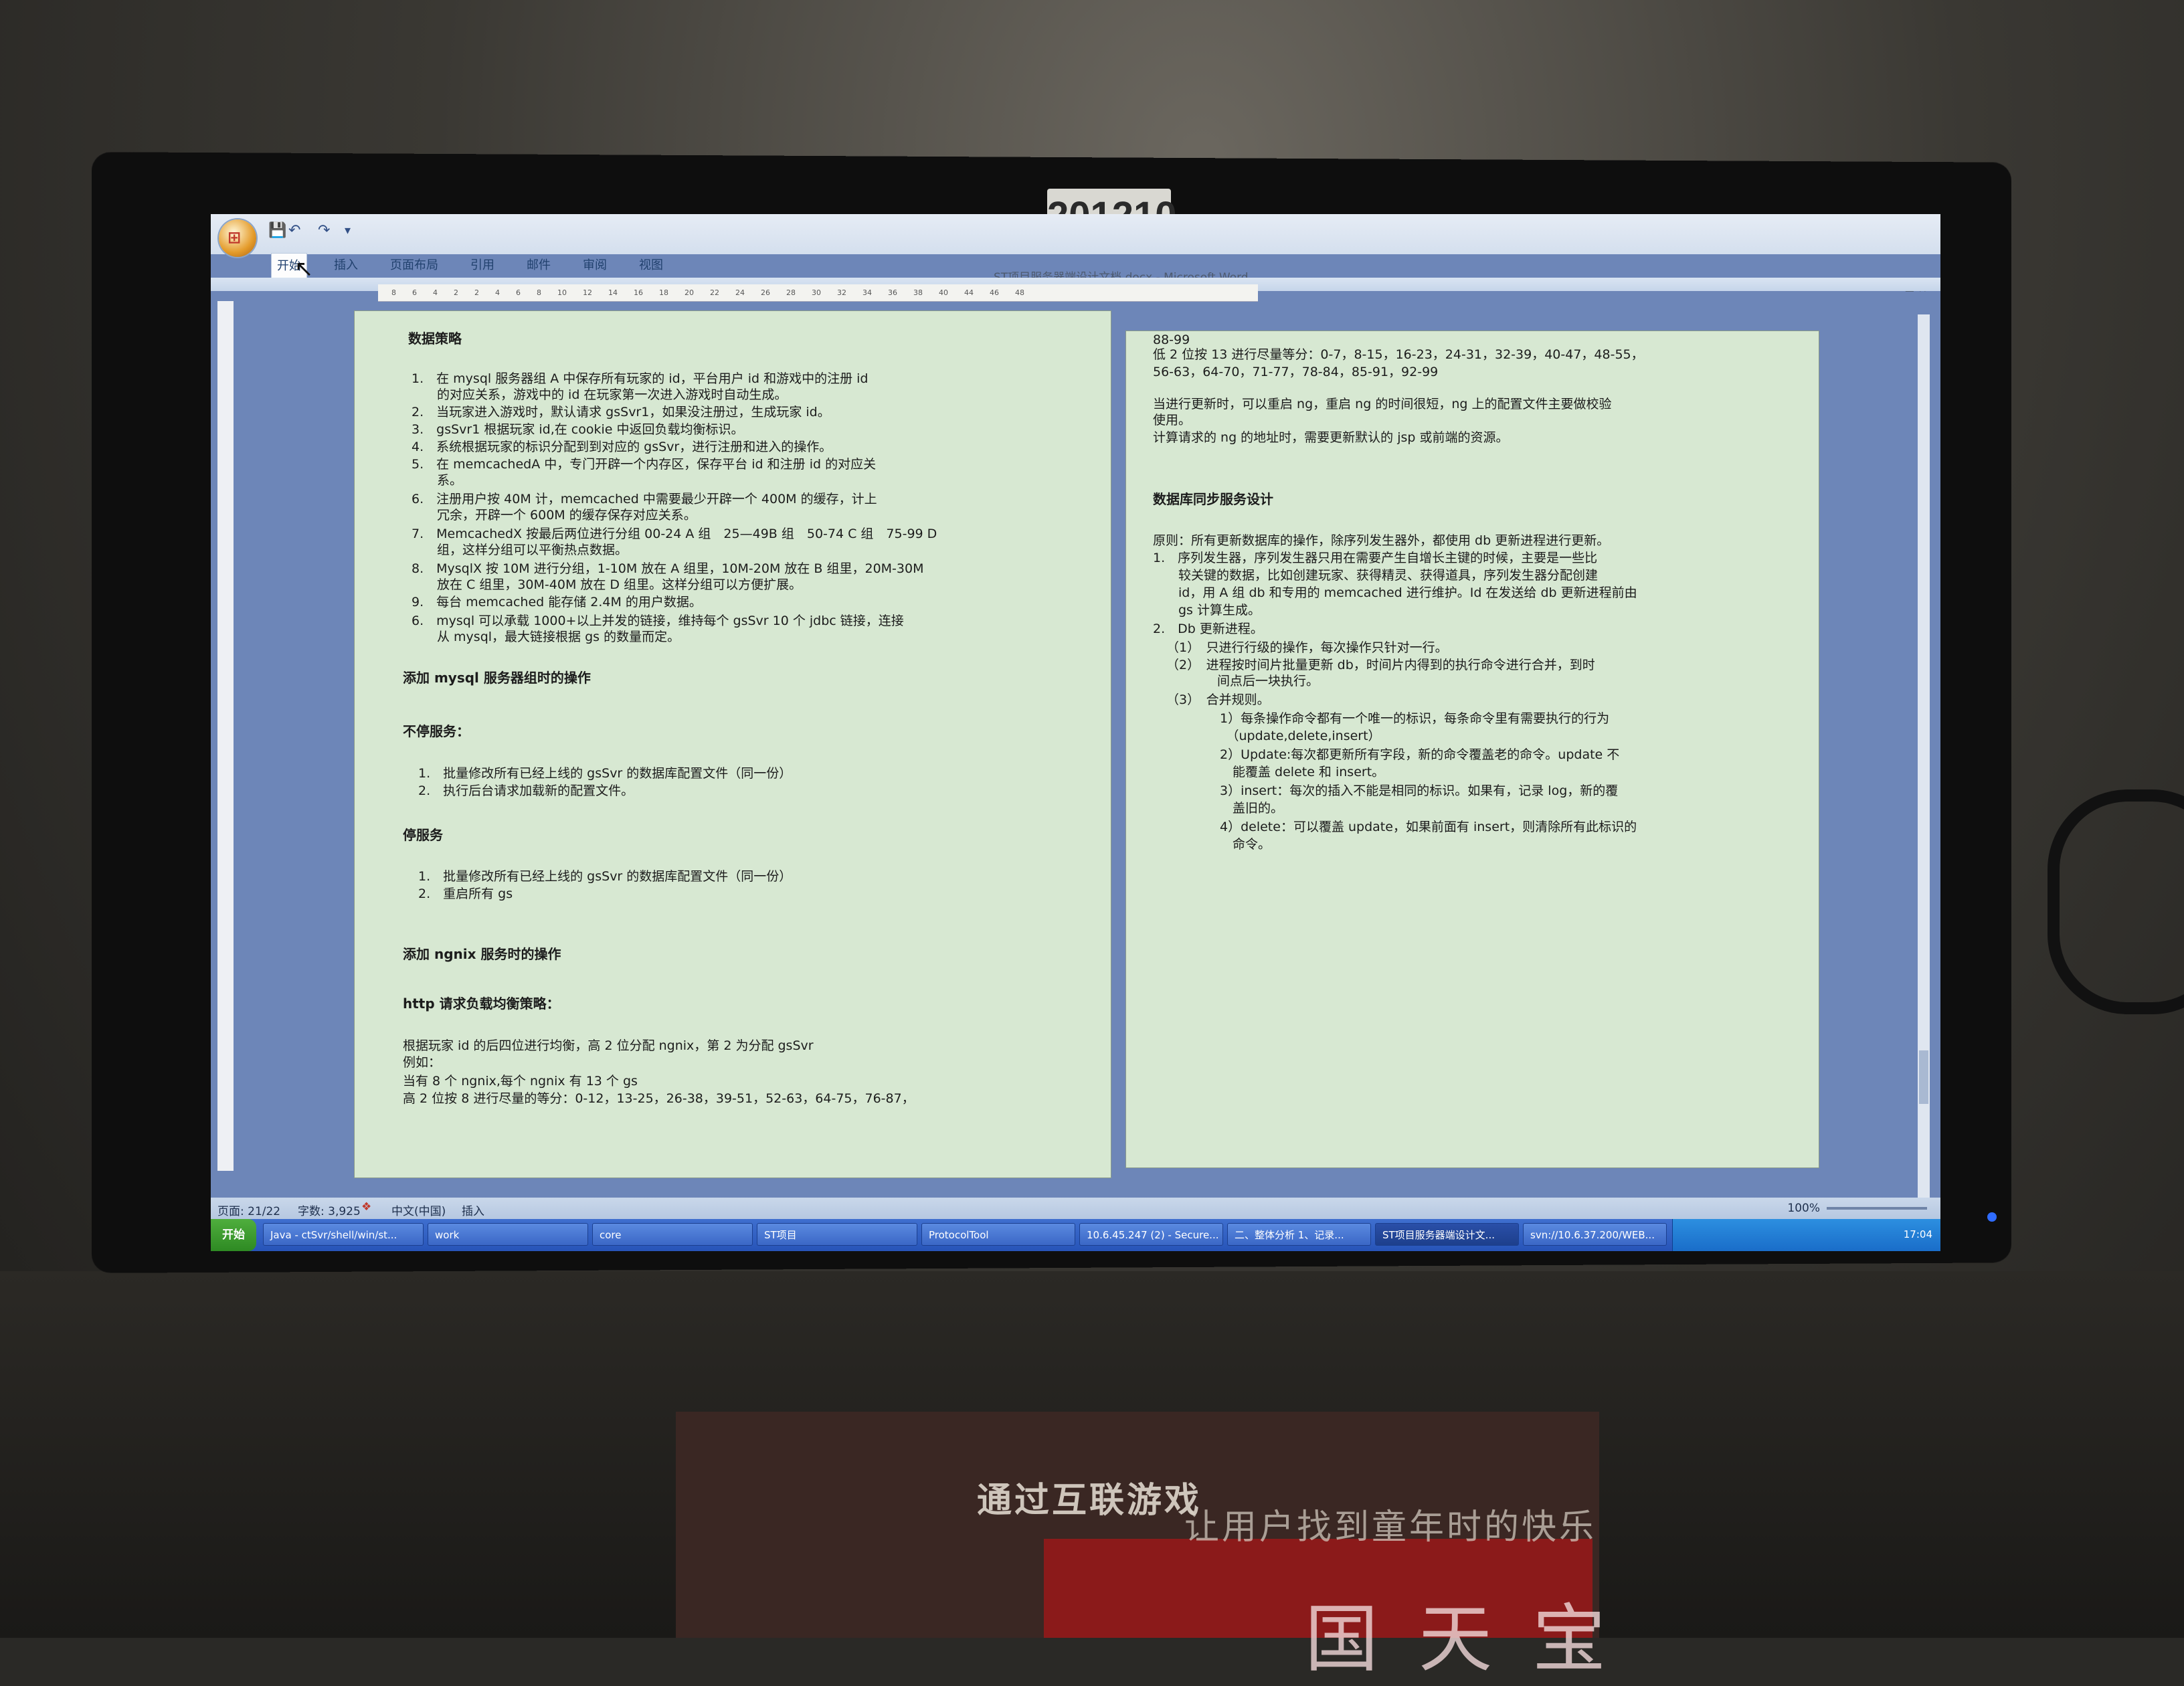 This screenshot has height=1686, width=2184. I want to click on tab-view: 视图, so click(651, 266).